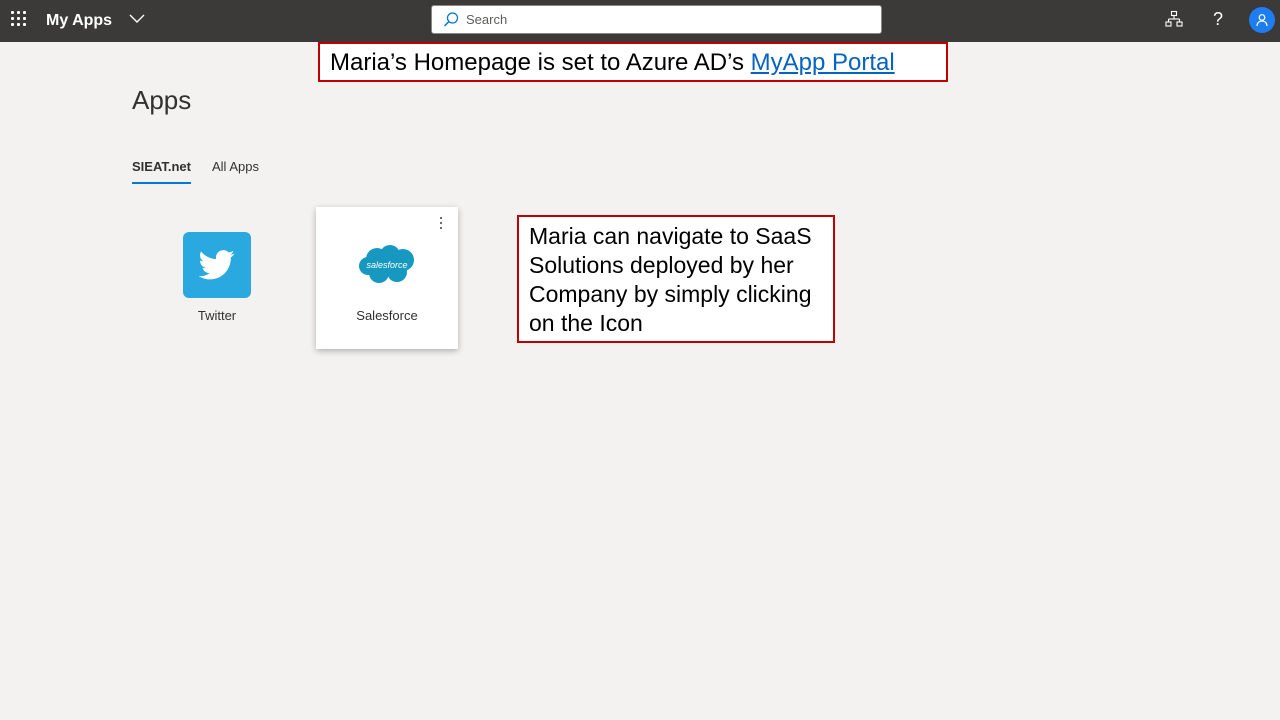 This screenshot has width=1280, height=720. I want to click on page-title: Apps, so click(162, 100).